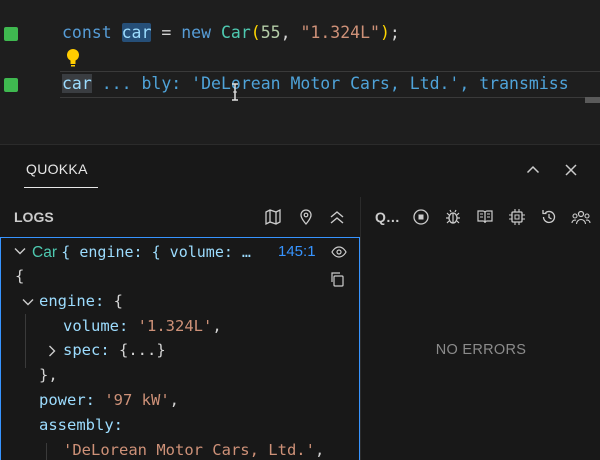 This screenshot has height=460, width=600. I want to click on arg-string: "1.324L", so click(340, 32).